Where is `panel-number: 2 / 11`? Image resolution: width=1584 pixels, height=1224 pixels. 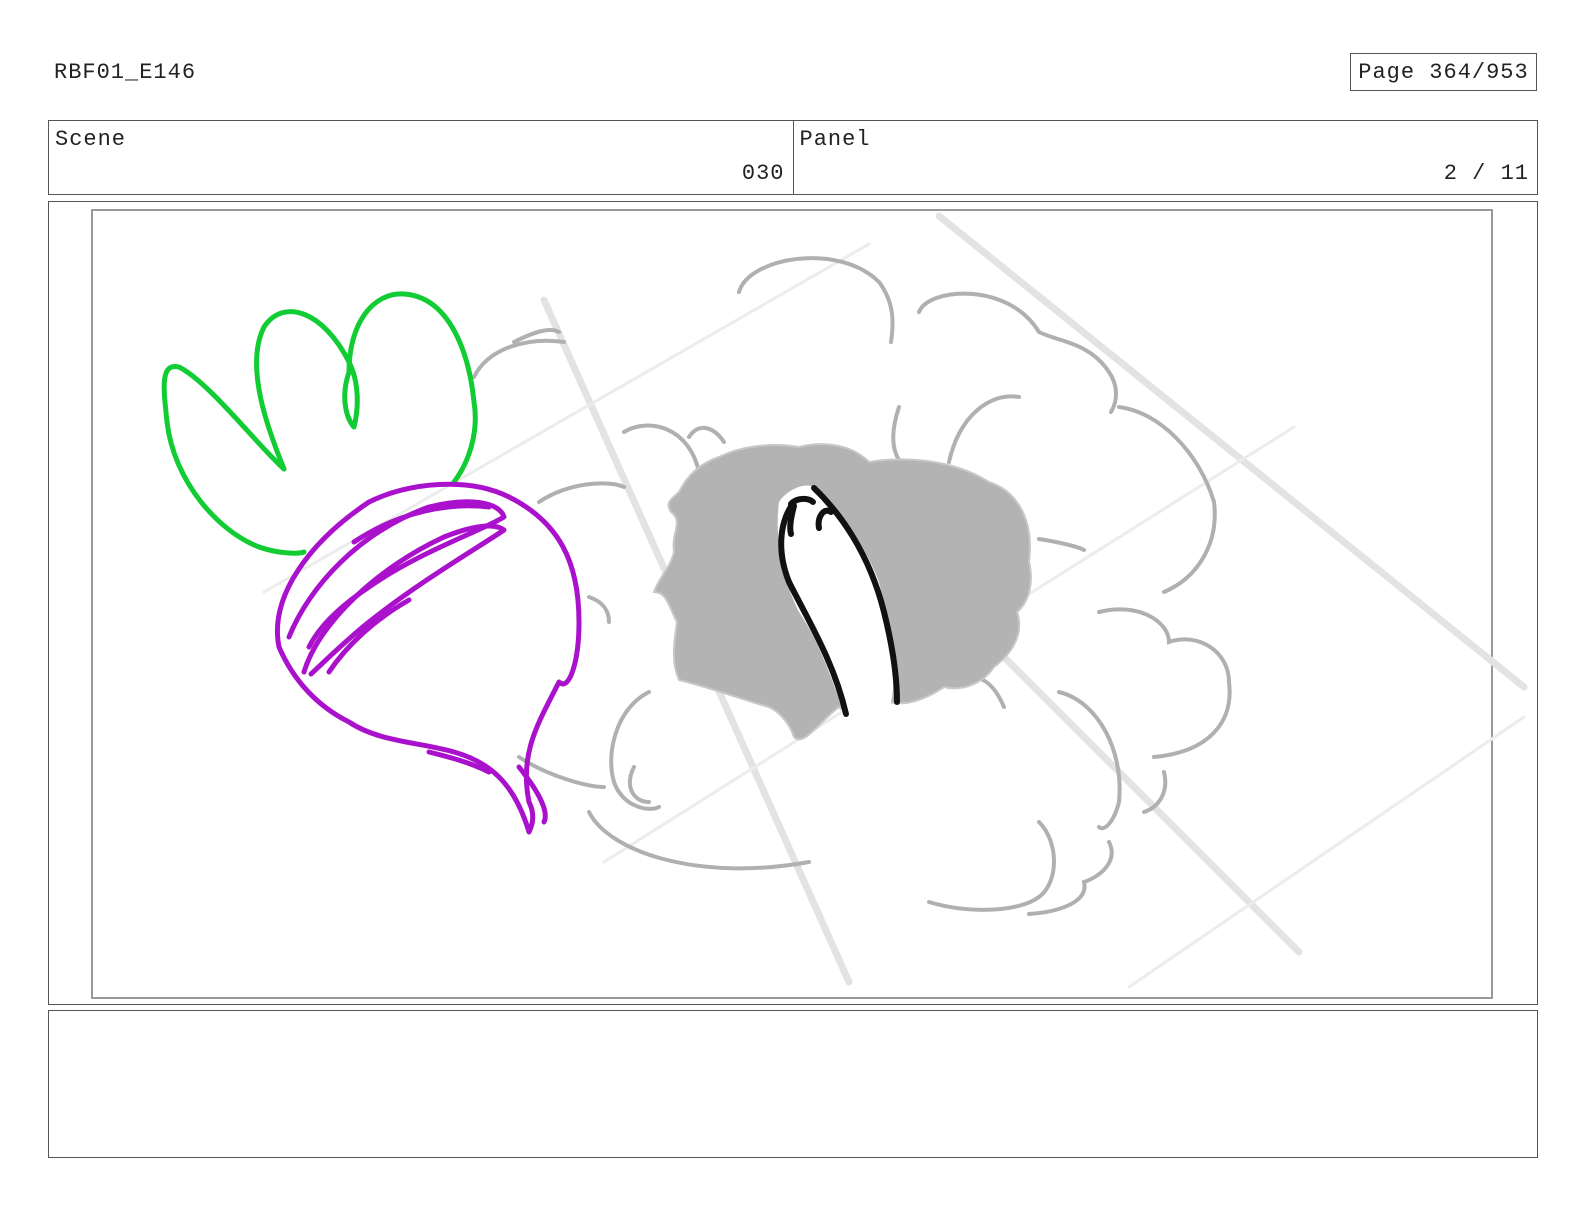
panel-number: 2 / 11 is located at coordinates (1486, 173).